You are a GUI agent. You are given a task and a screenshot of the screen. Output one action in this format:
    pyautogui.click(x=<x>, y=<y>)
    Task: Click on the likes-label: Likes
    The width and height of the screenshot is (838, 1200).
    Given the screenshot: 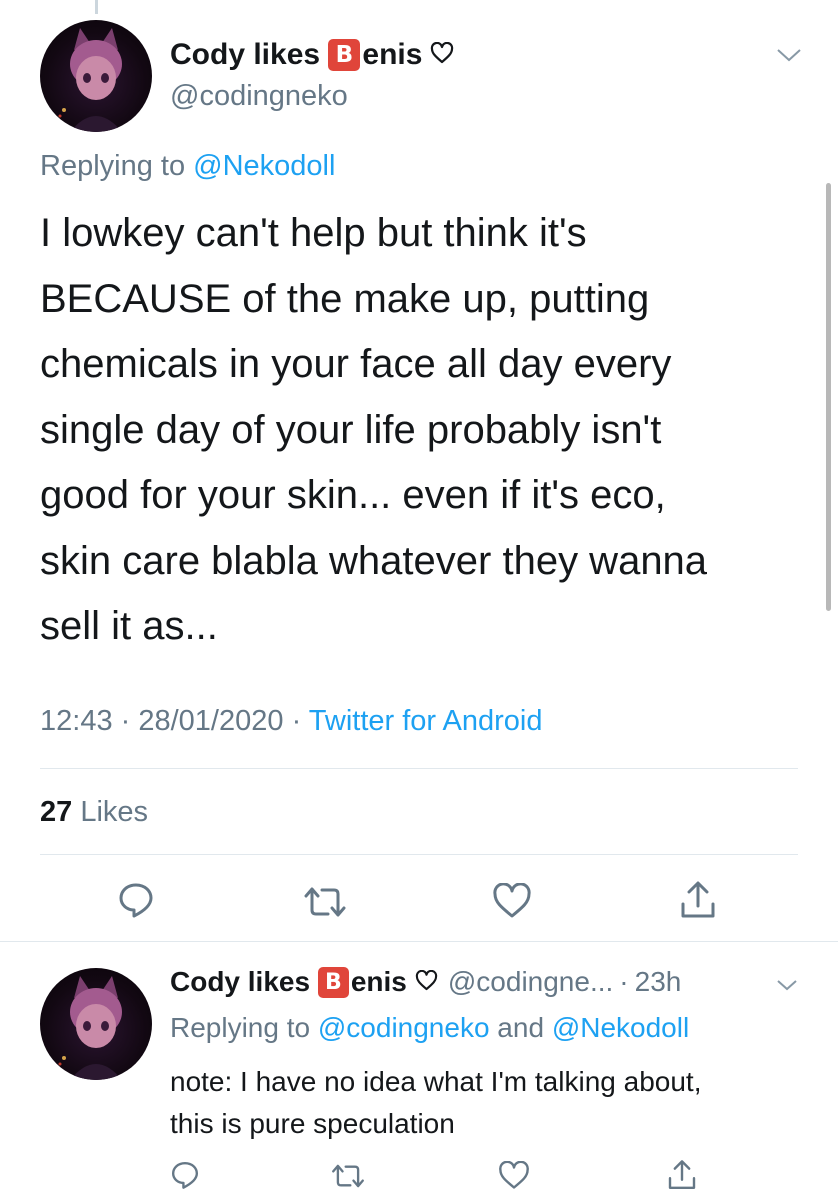 What is the action you would take?
    pyautogui.click(x=110, y=812)
    